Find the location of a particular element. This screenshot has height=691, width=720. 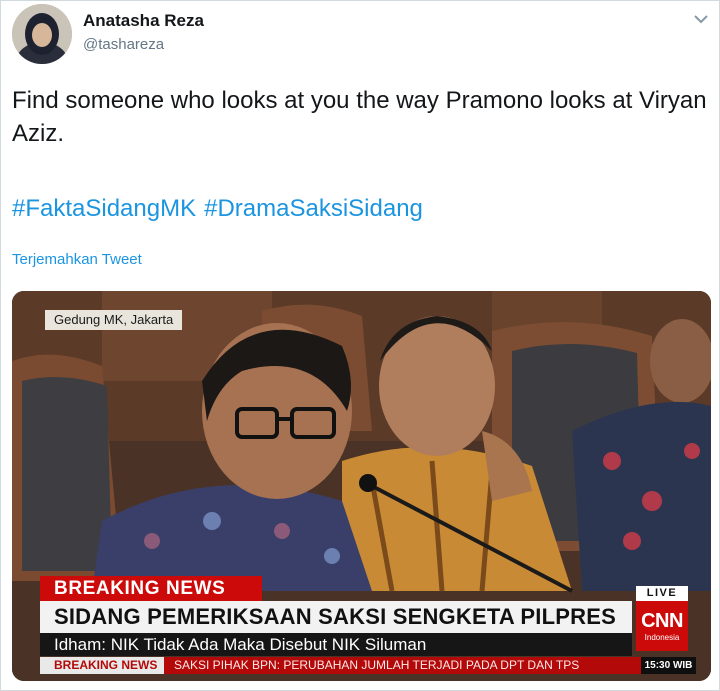

location-tag: Gedung MK, Jakarta is located at coordinates (114, 320).